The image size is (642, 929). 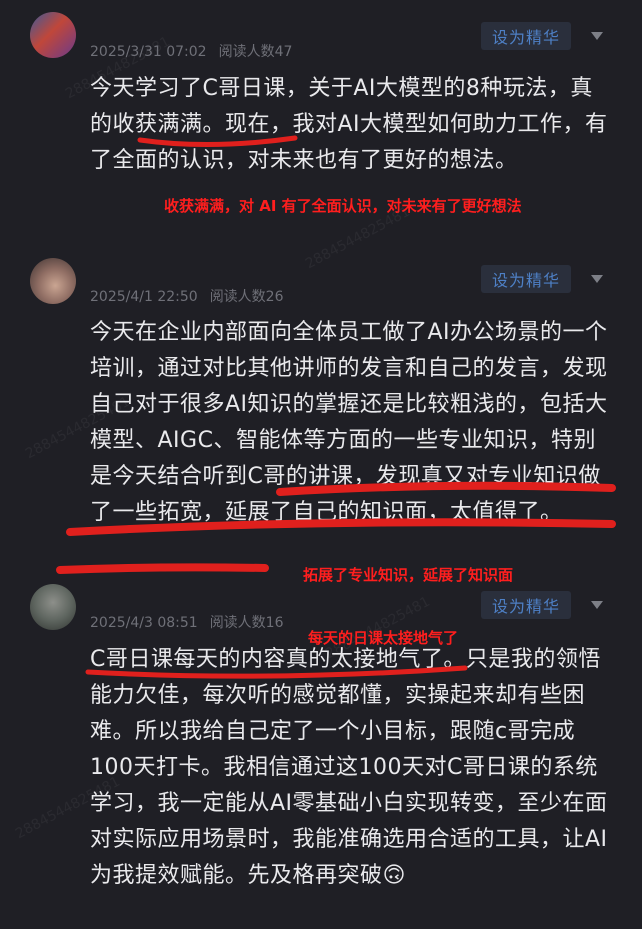 I want to click on post-meta: 2025/4/3 08:51 阅读人数16, so click(x=187, y=622).